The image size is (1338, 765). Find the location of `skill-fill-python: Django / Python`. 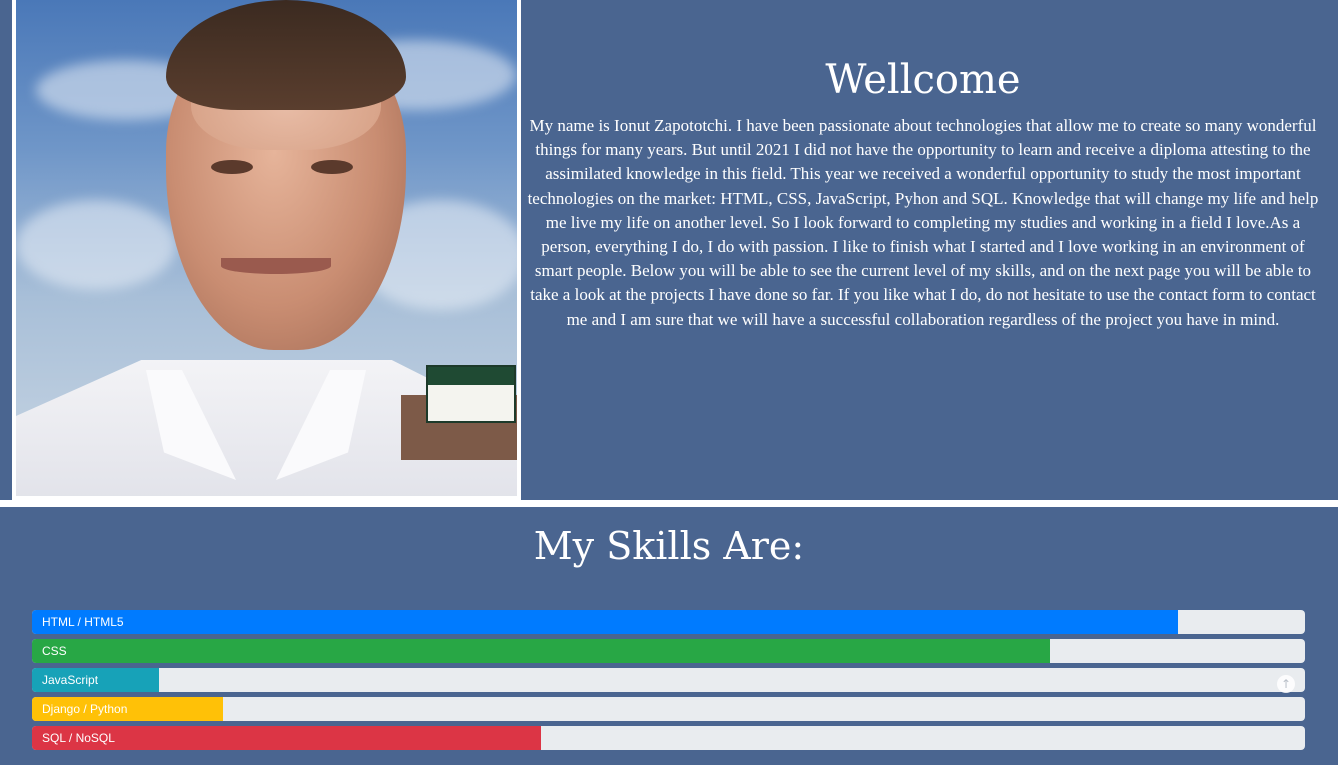

skill-fill-python: Django / Python is located at coordinates (127, 709).